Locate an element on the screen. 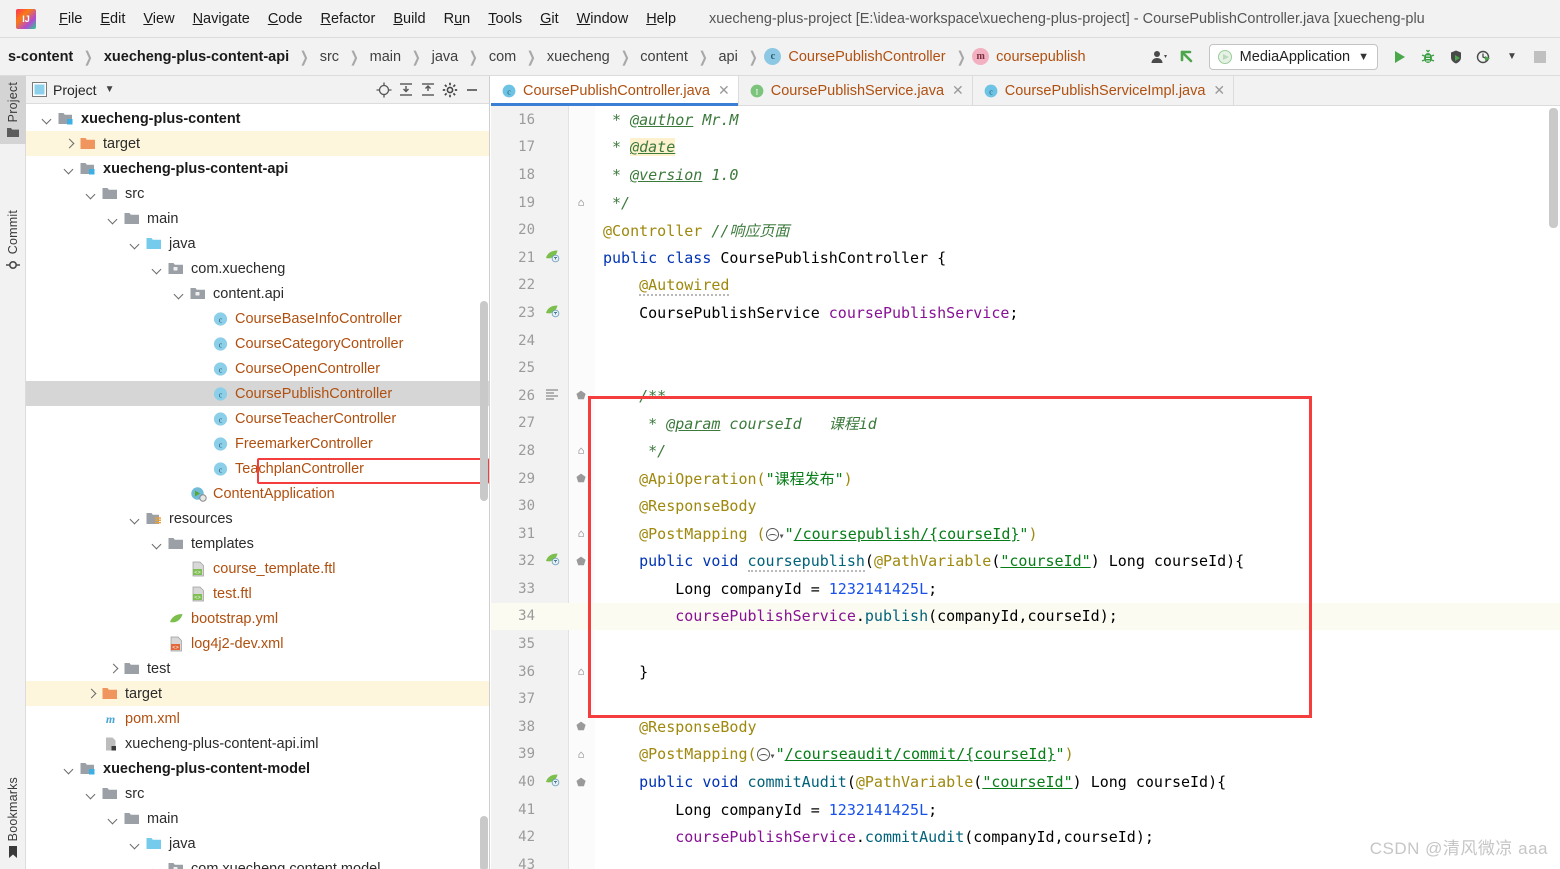  code-line-33: 33 Long companyId = 1232141425L; is located at coordinates (1025, 589).